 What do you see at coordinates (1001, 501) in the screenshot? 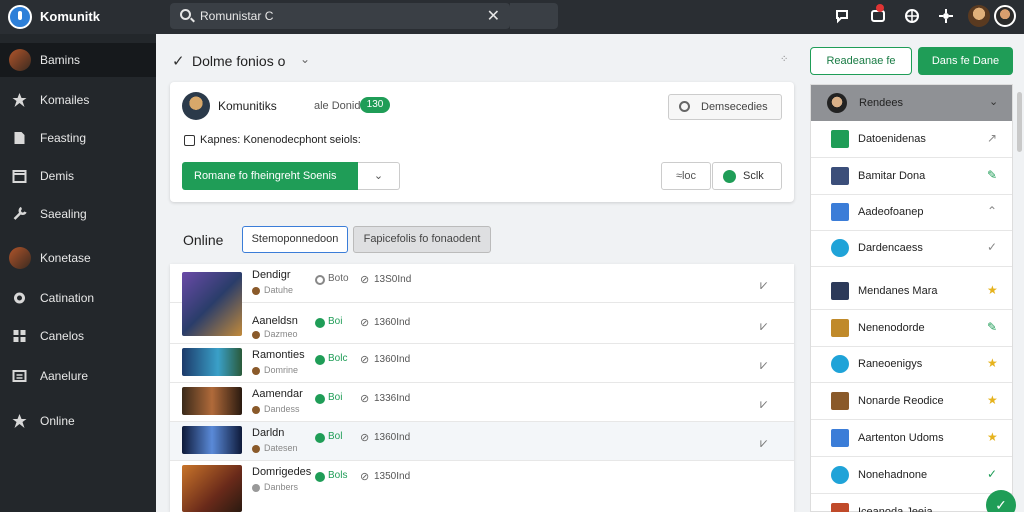
I see `confirm-fab-button: ✓` at bounding box center [1001, 501].